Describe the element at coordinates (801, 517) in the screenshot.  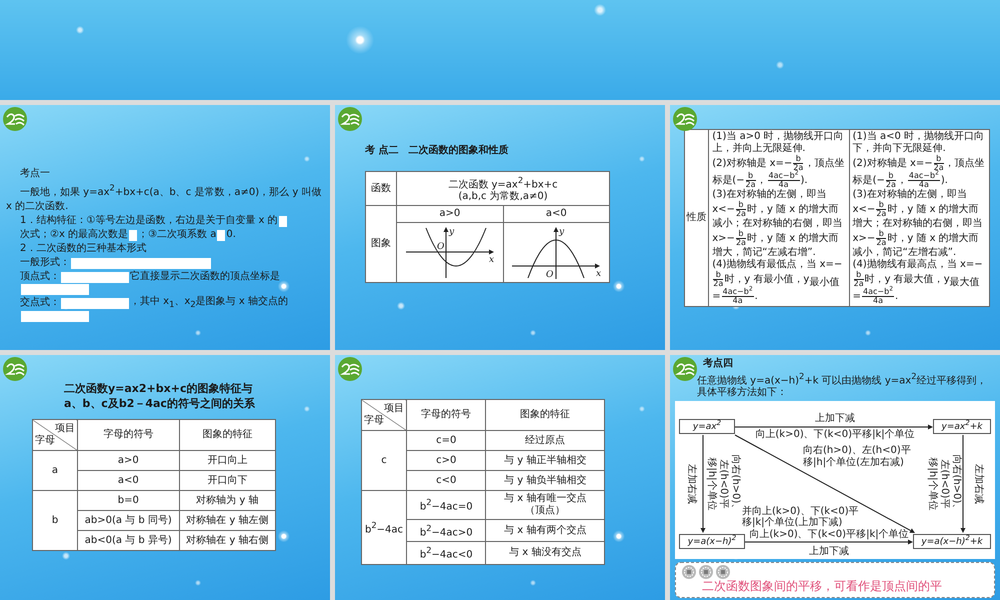
I see `arrow-label: 并向上(k>0)、下(k<0)平移|k|个单位(上加下减)` at that location.